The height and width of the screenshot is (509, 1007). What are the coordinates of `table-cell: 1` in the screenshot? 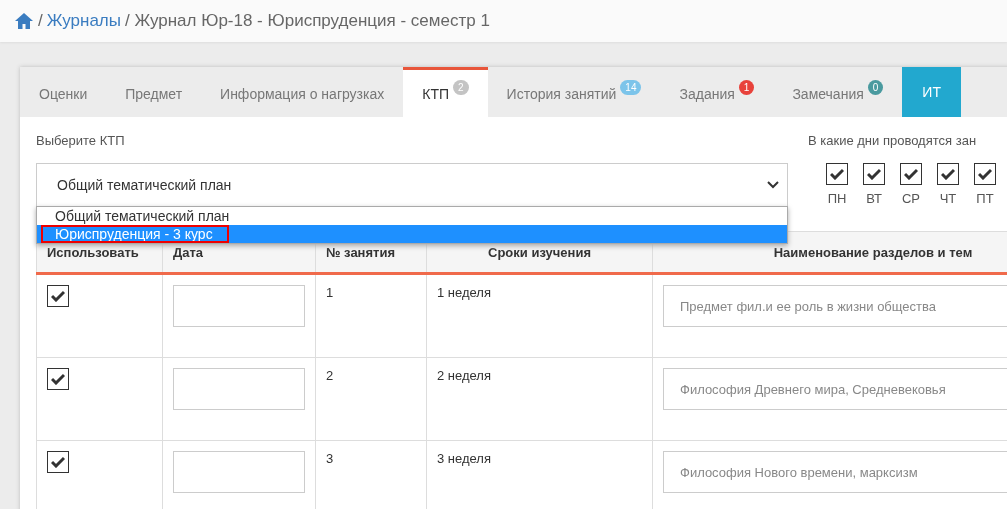 It's located at (371, 315).